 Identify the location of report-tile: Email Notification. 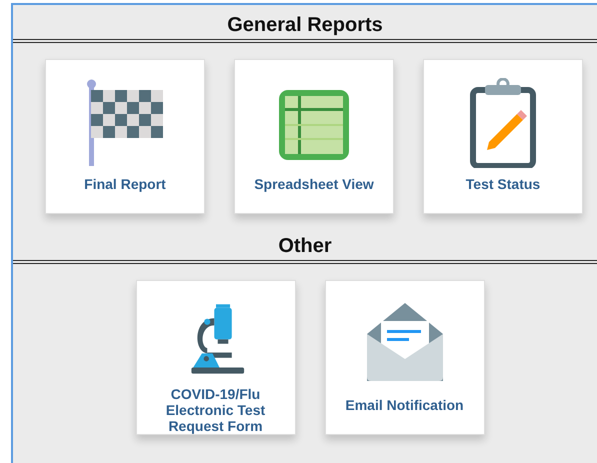
(404, 357).